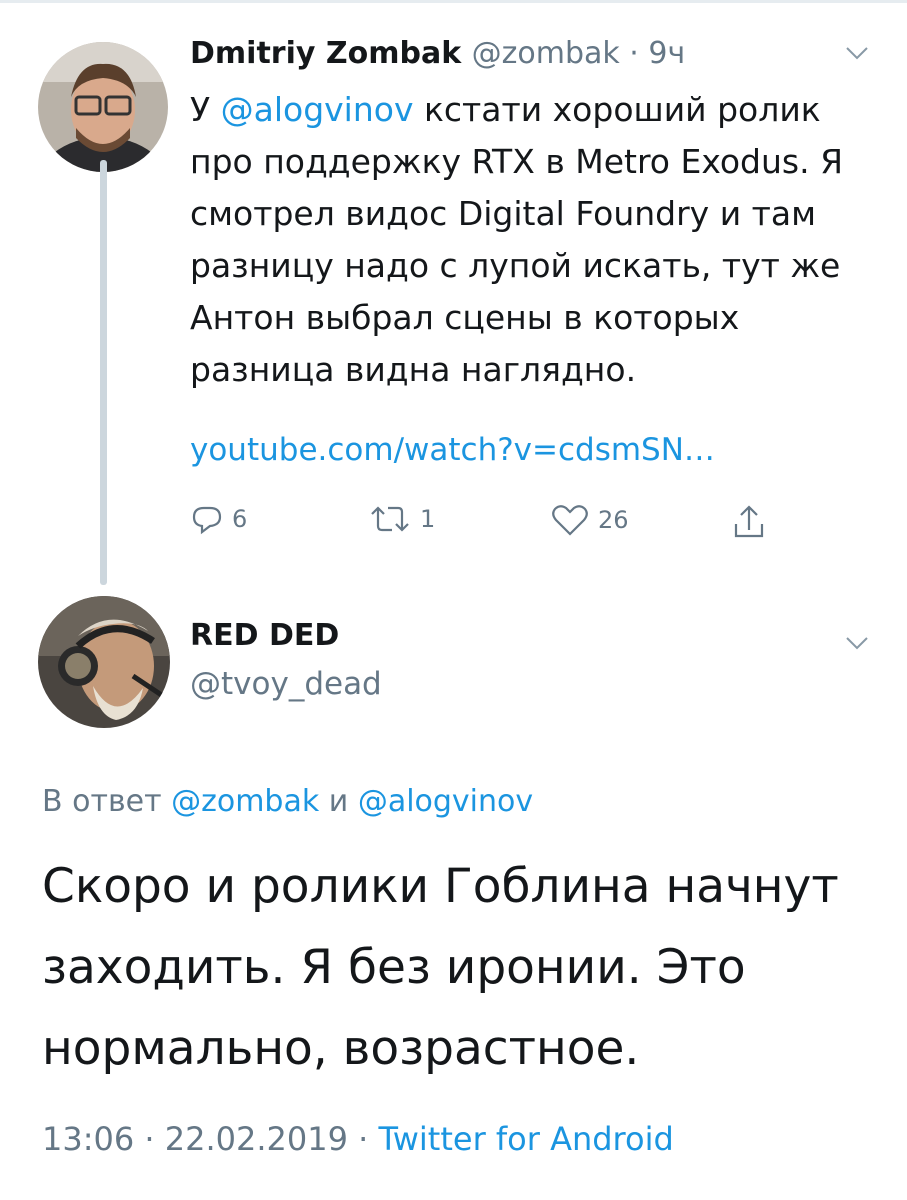  What do you see at coordinates (107, 801) in the screenshot?
I see `reply-prefix: В ответ` at bounding box center [107, 801].